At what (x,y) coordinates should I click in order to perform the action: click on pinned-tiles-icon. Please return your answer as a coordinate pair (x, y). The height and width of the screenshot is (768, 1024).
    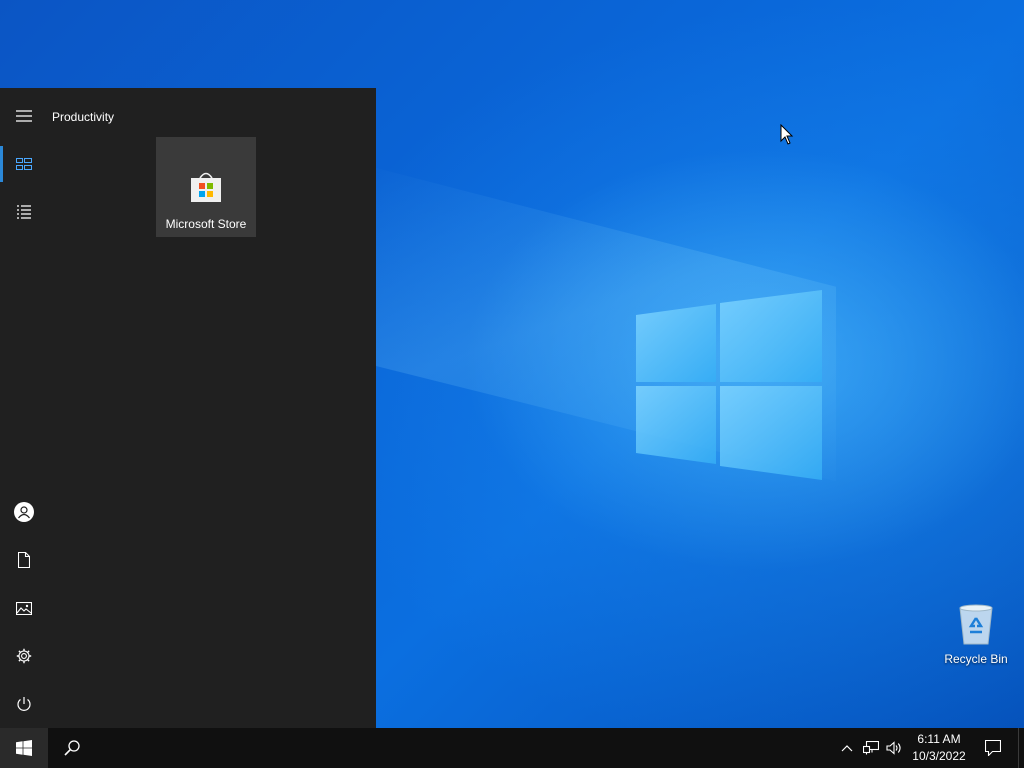
    Looking at the image, I should click on (24, 164).